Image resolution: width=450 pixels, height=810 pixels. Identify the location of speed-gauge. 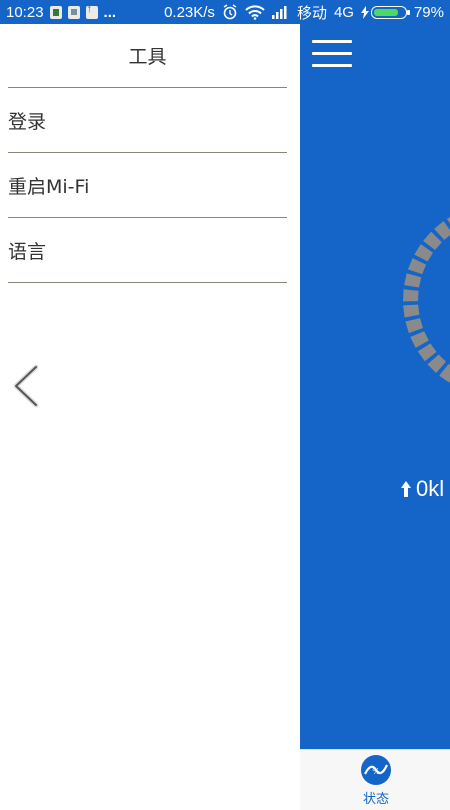
(426, 300).